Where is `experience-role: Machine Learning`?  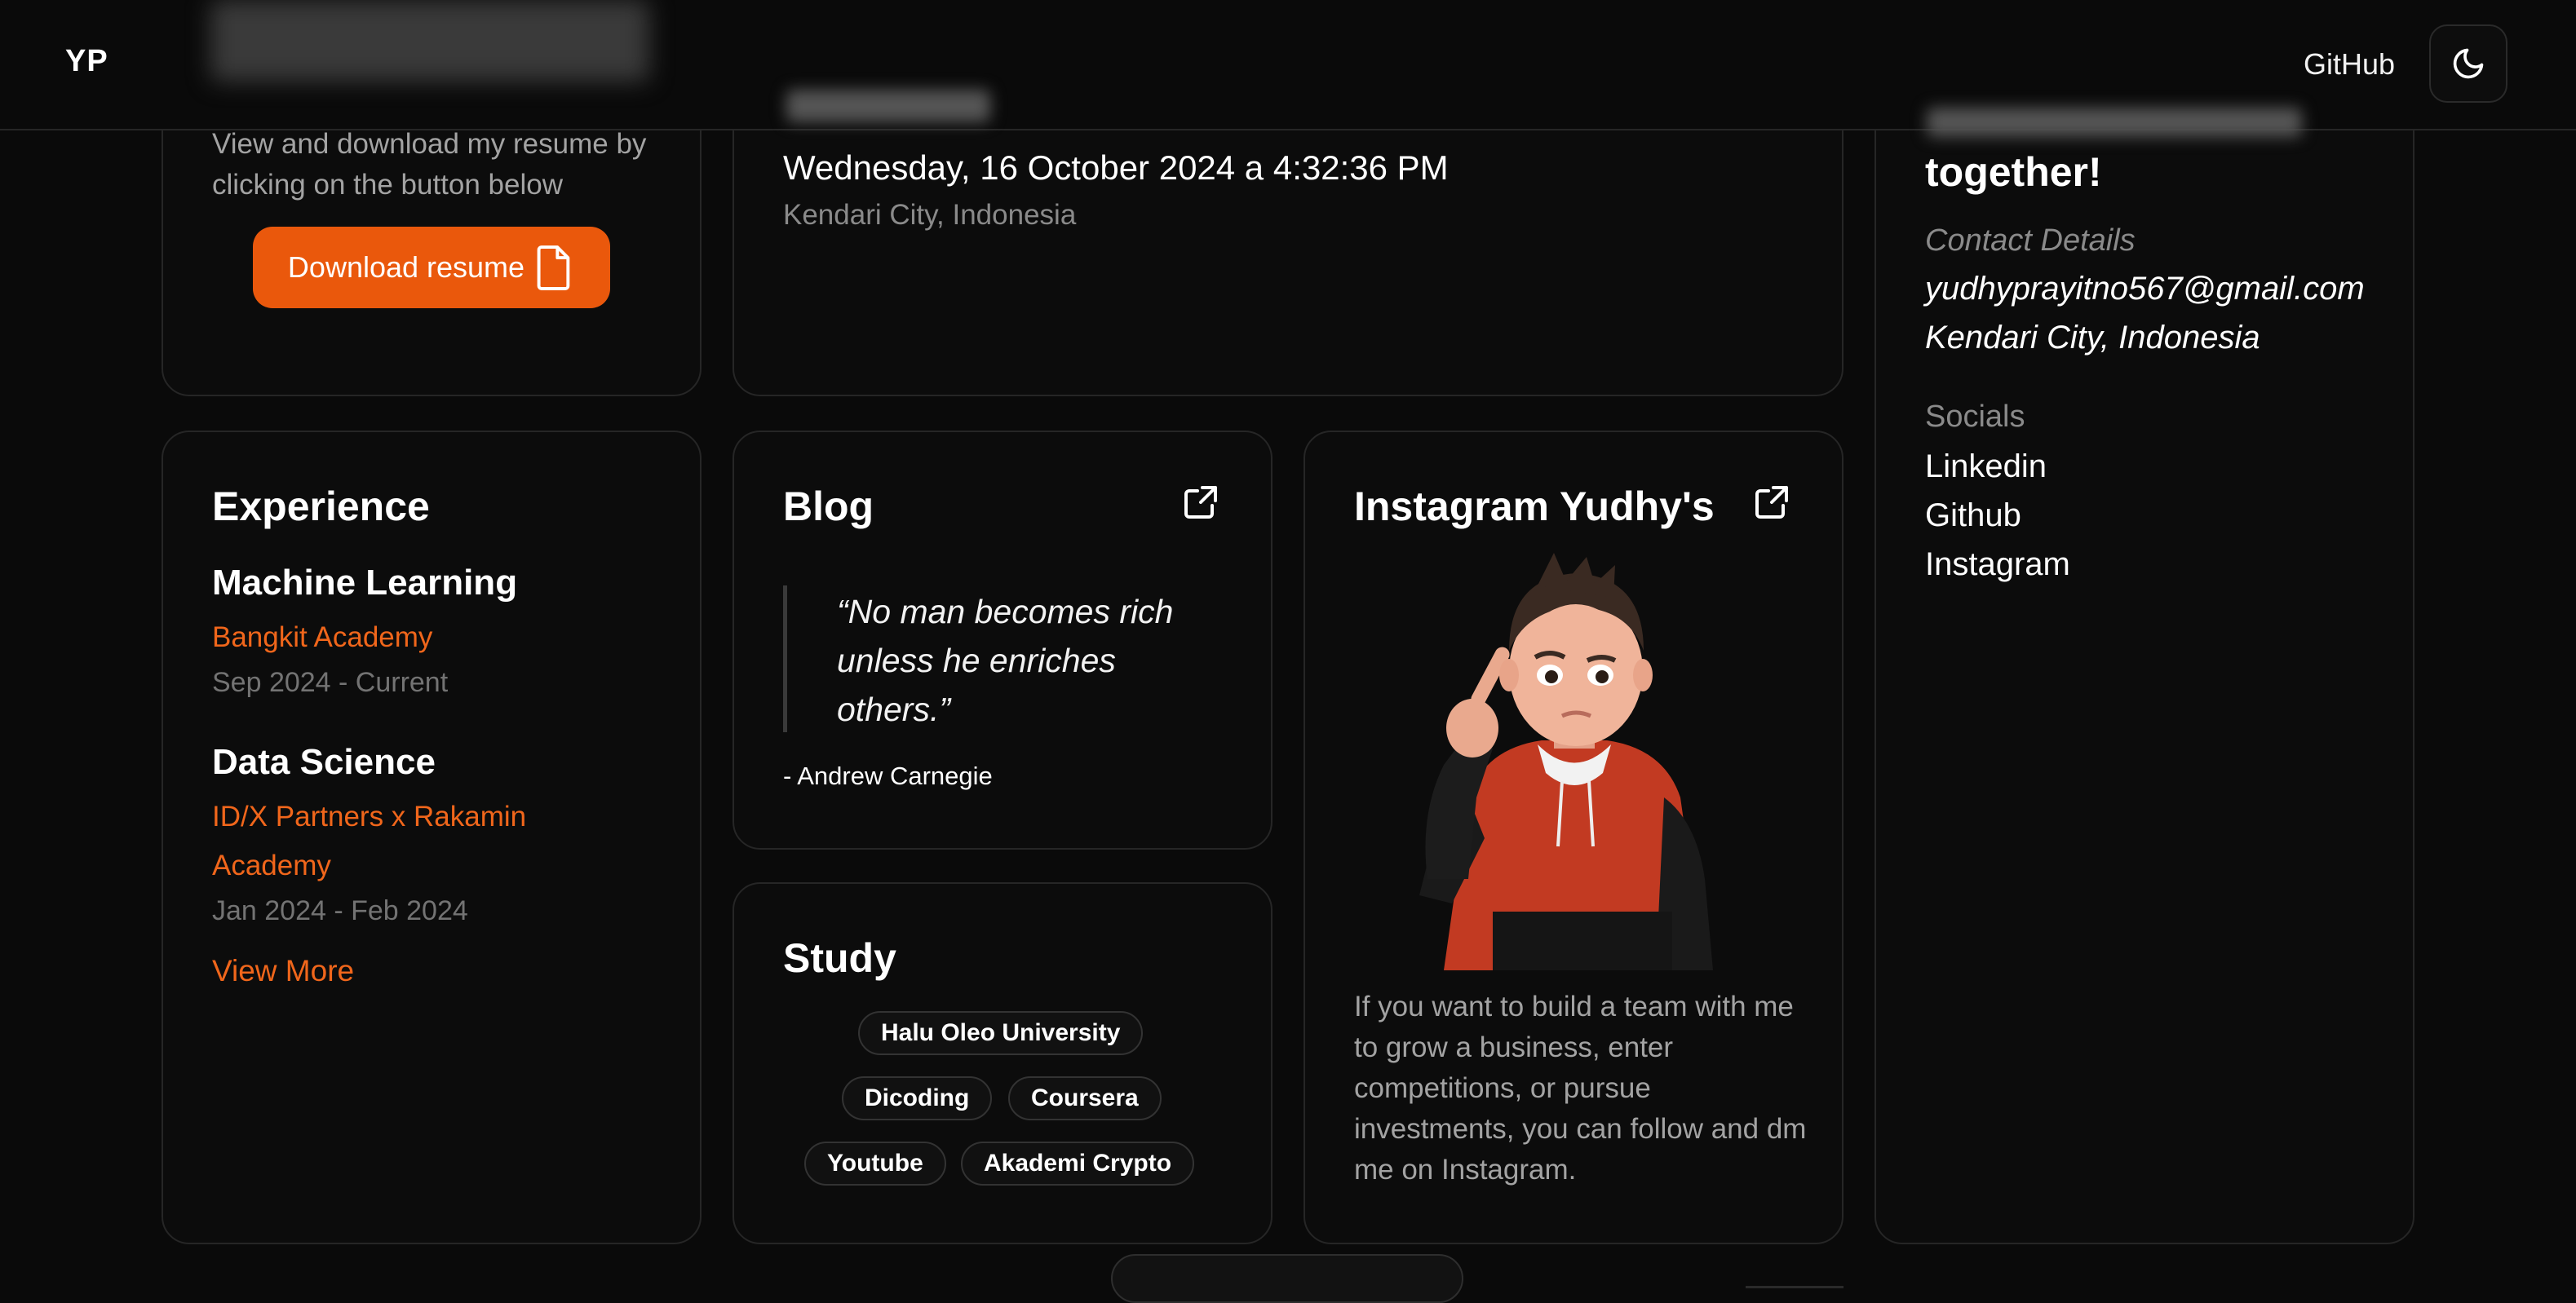 experience-role: Machine Learning is located at coordinates (365, 583).